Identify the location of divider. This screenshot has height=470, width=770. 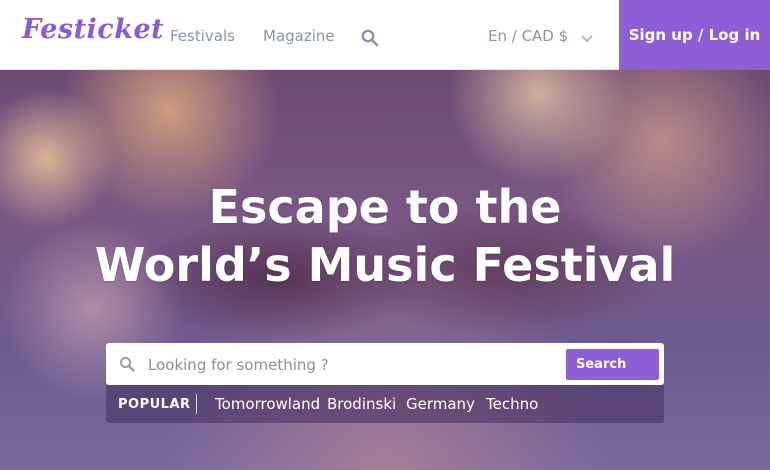
(196, 404).